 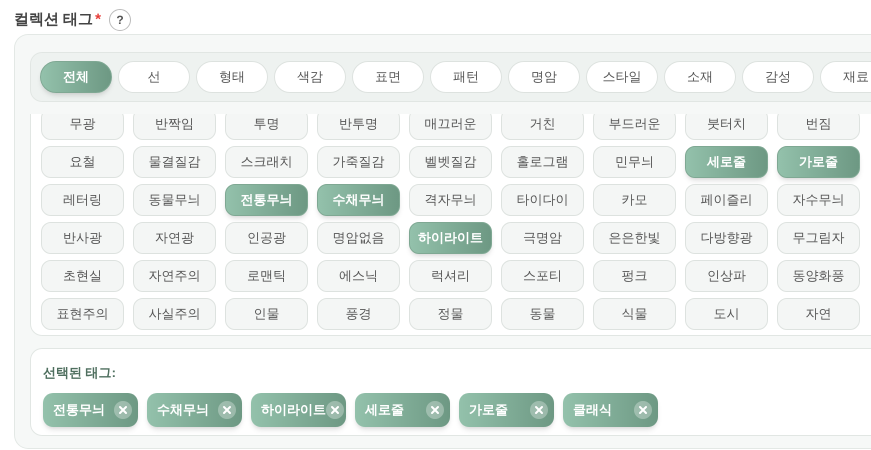 What do you see at coordinates (358, 276) in the screenshot?
I see `tag-chip: 에스닉` at bounding box center [358, 276].